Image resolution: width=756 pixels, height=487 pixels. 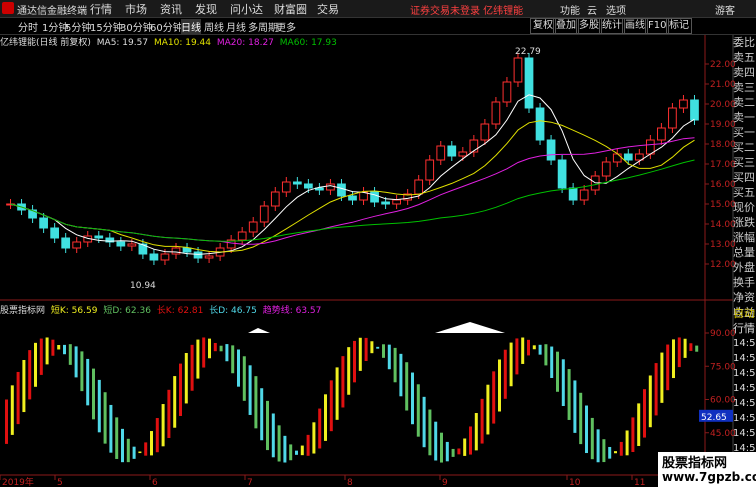 What do you see at coordinates (143, 286) in the screenshot?
I see `low-annotation: 10.94` at bounding box center [143, 286].